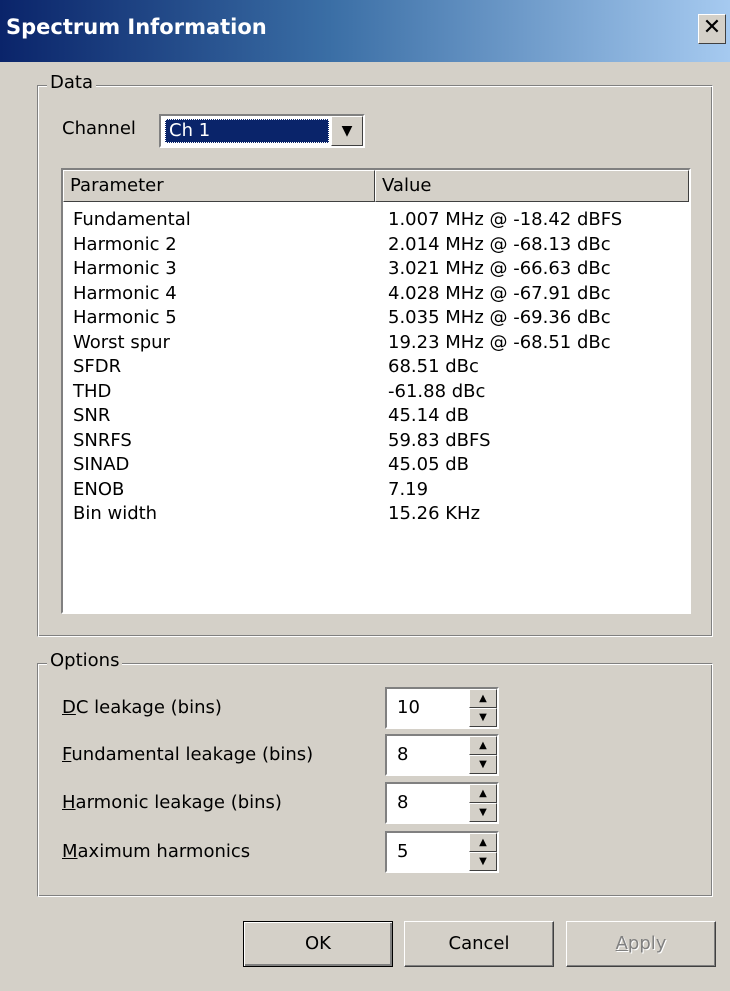 The image size is (730, 991). Describe the element at coordinates (92, 391) in the screenshot. I see `param-name: THD` at that location.